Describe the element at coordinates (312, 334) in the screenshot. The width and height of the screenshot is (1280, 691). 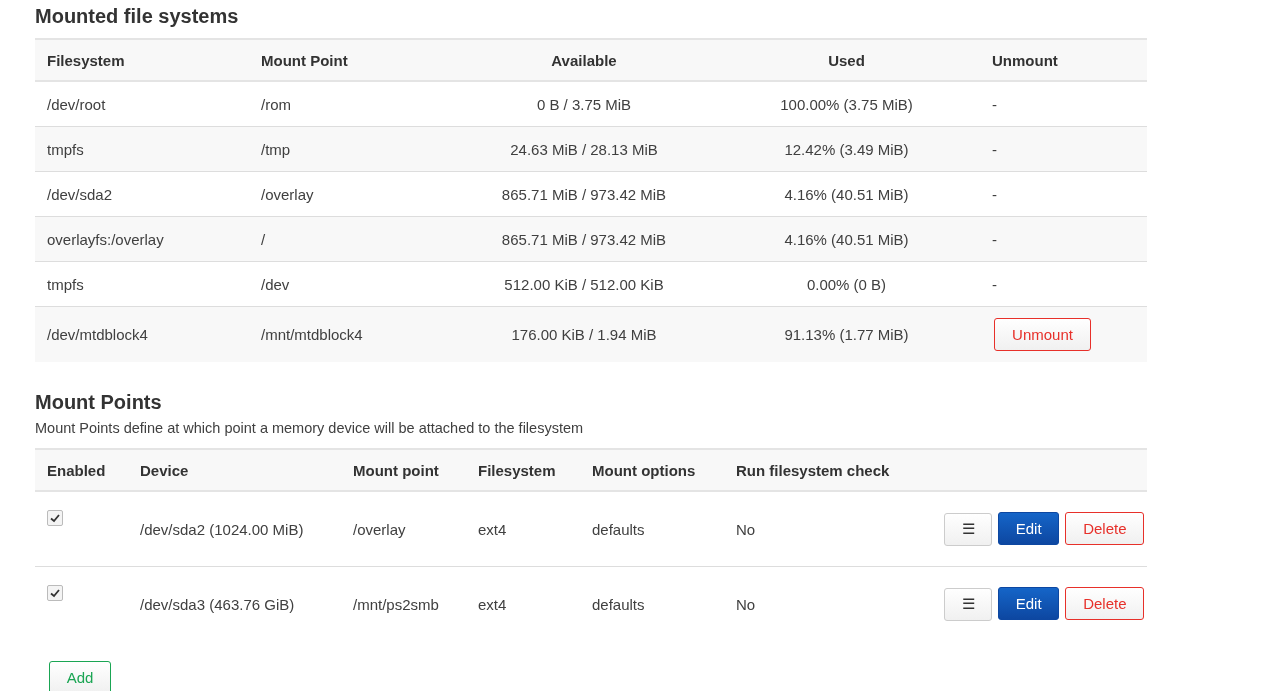
I see `table-cell: /mnt/mtdblock4` at that location.